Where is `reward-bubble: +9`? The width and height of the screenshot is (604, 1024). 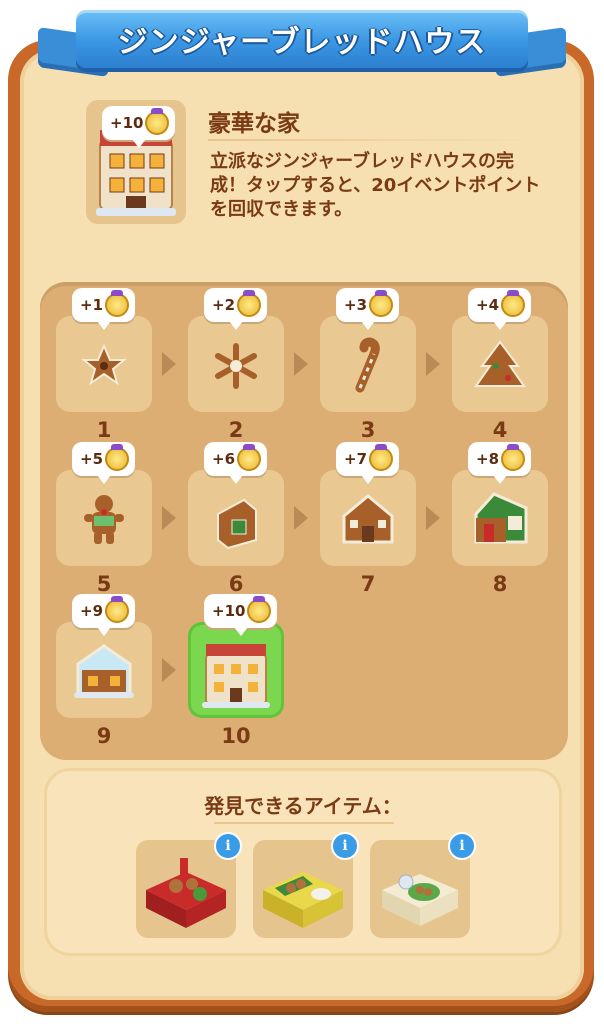
reward-bubble: +9 is located at coordinates (104, 615).